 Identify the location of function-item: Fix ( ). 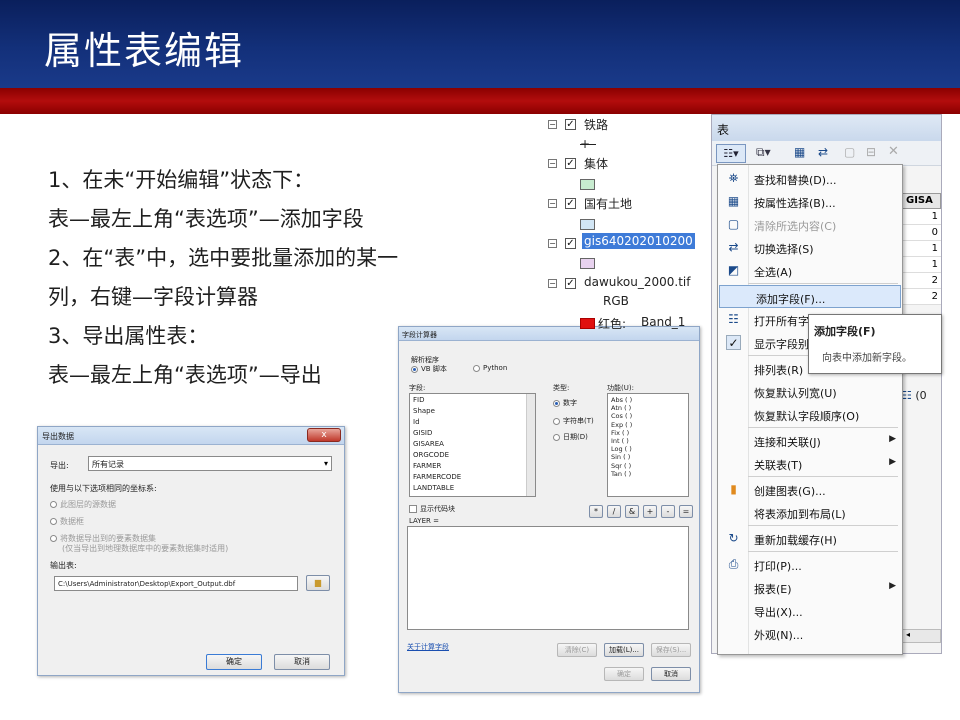
(620, 433).